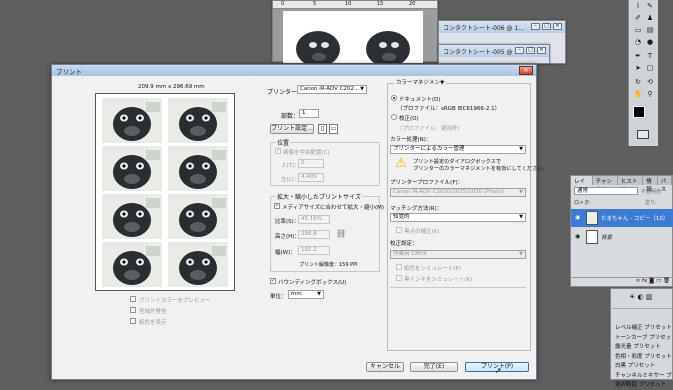 This screenshot has width=673, height=390. What do you see at coordinates (311, 163) in the screenshot?
I see `top-field: 0` at bounding box center [311, 163].